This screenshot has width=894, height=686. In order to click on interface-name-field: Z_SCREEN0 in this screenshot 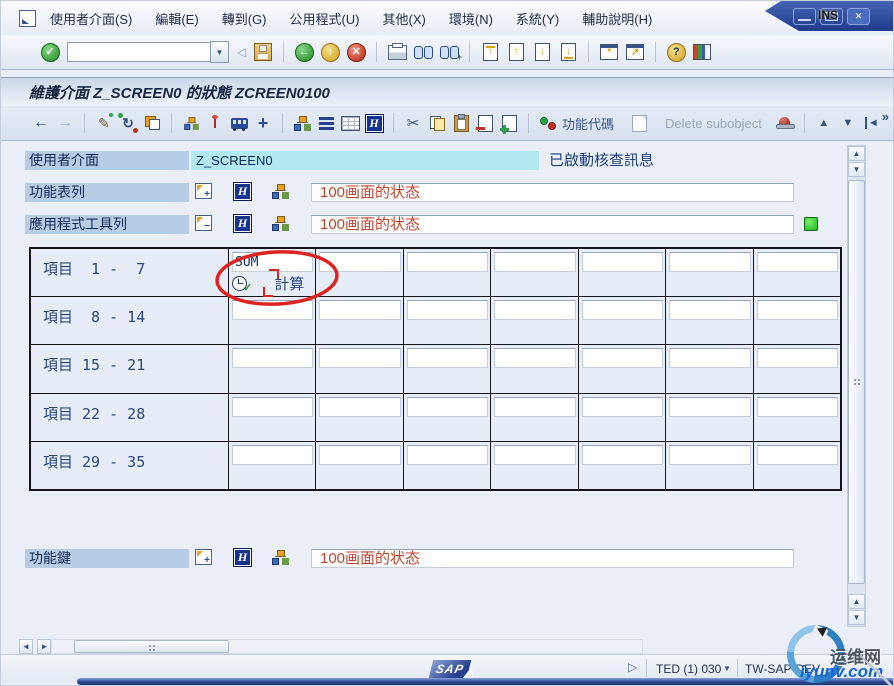, I will do `click(365, 160)`.